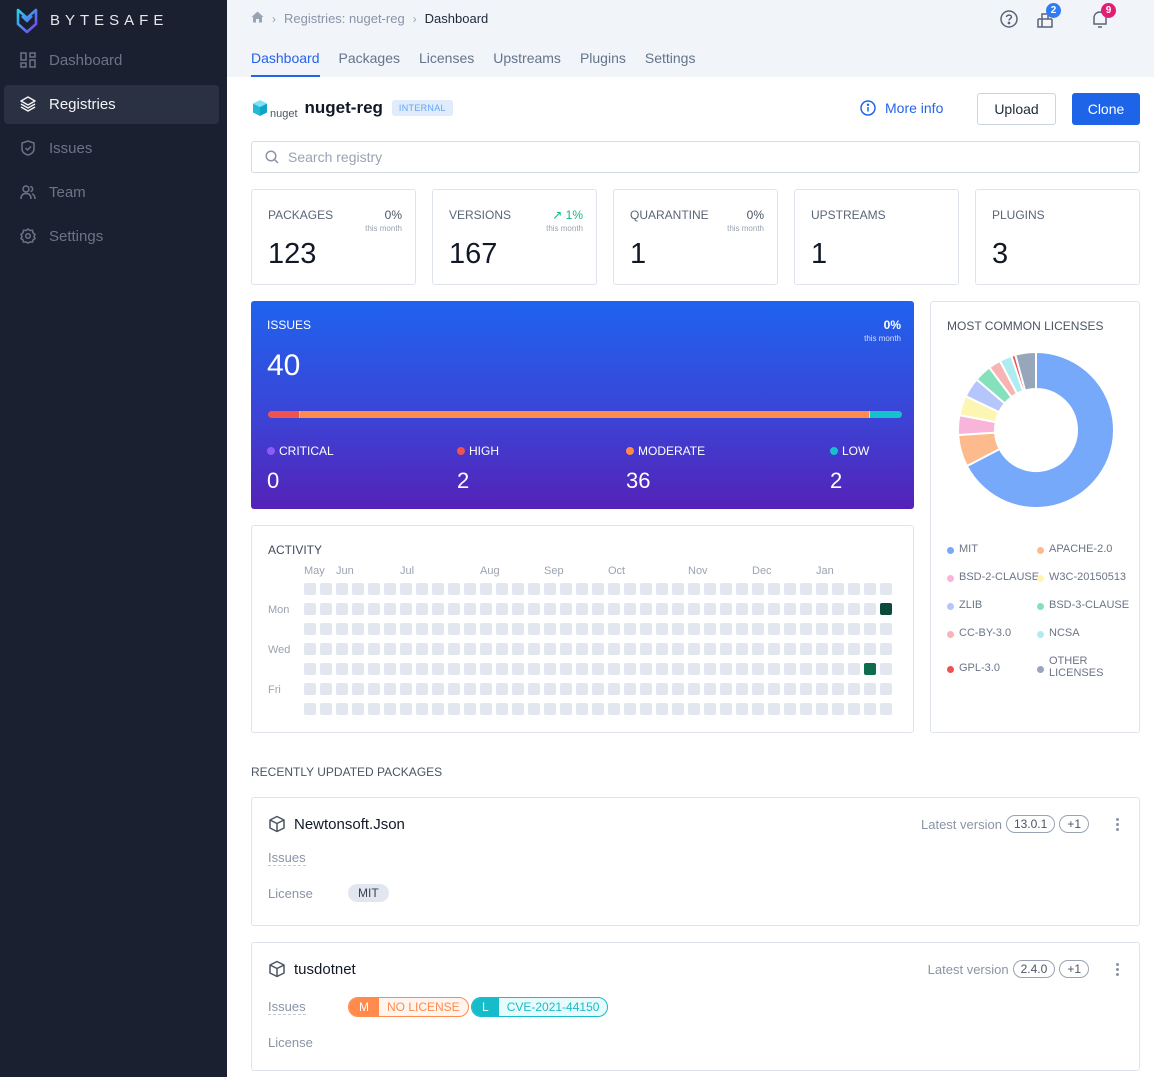  Describe the element at coordinates (993, 577) in the screenshot. I see `legend-item: BSD-2-CLAUSE` at that location.